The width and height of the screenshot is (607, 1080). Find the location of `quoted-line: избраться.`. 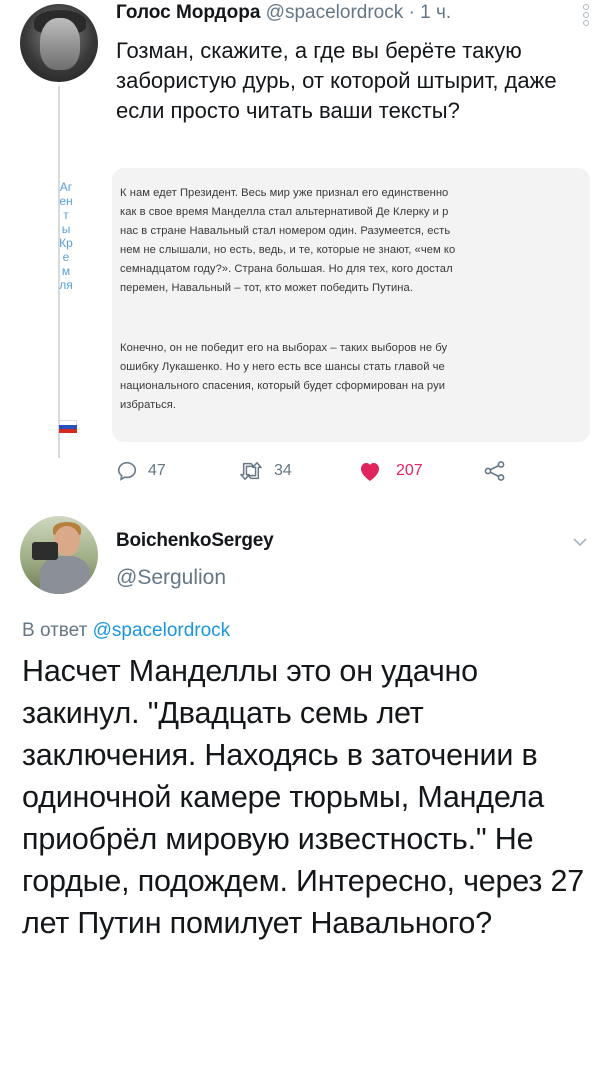

quoted-line: избраться. is located at coordinates (148, 405).